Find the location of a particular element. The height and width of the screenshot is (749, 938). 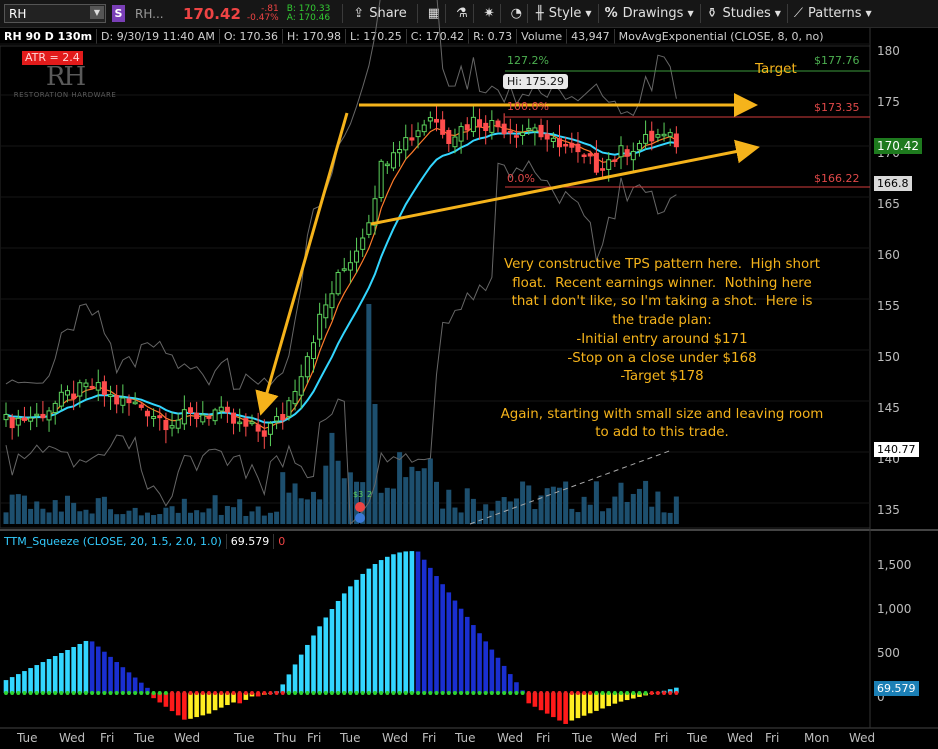

level-tag-166: 166.8 is located at coordinates (893, 183).